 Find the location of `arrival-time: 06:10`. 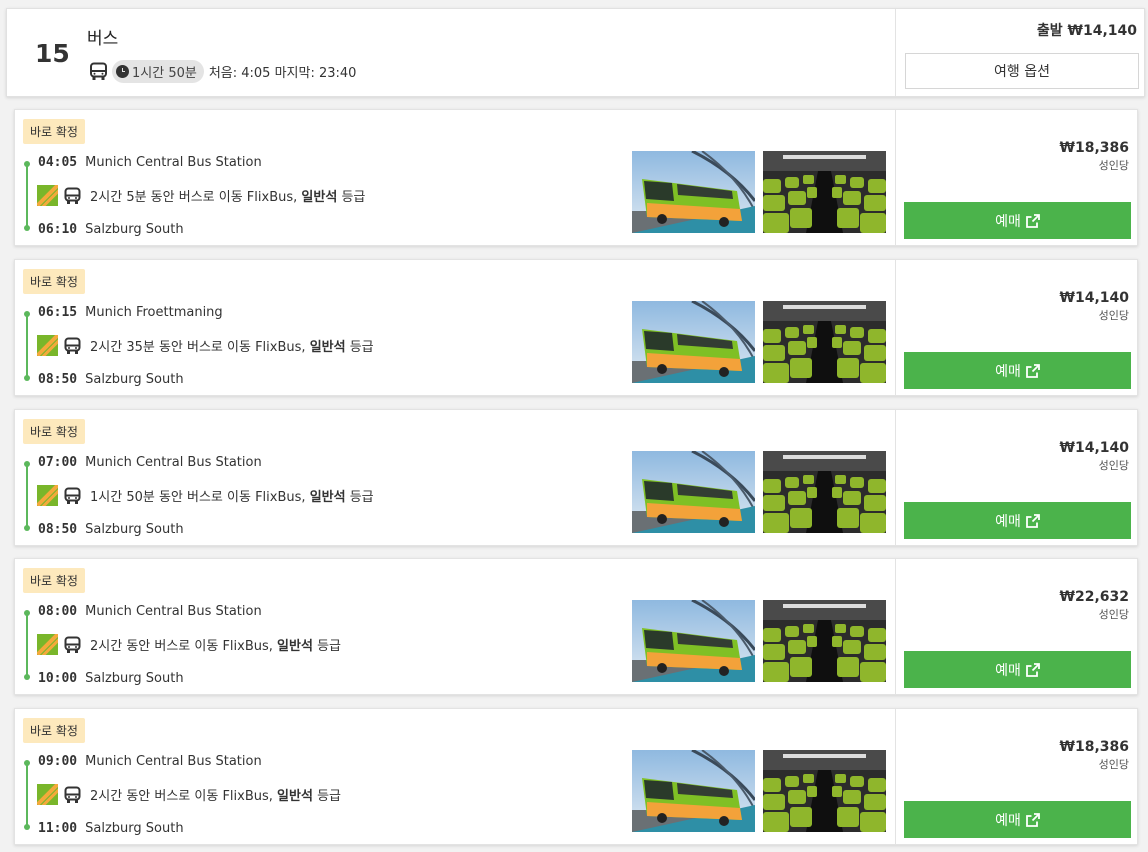

arrival-time: 06:10 is located at coordinates (58, 229).